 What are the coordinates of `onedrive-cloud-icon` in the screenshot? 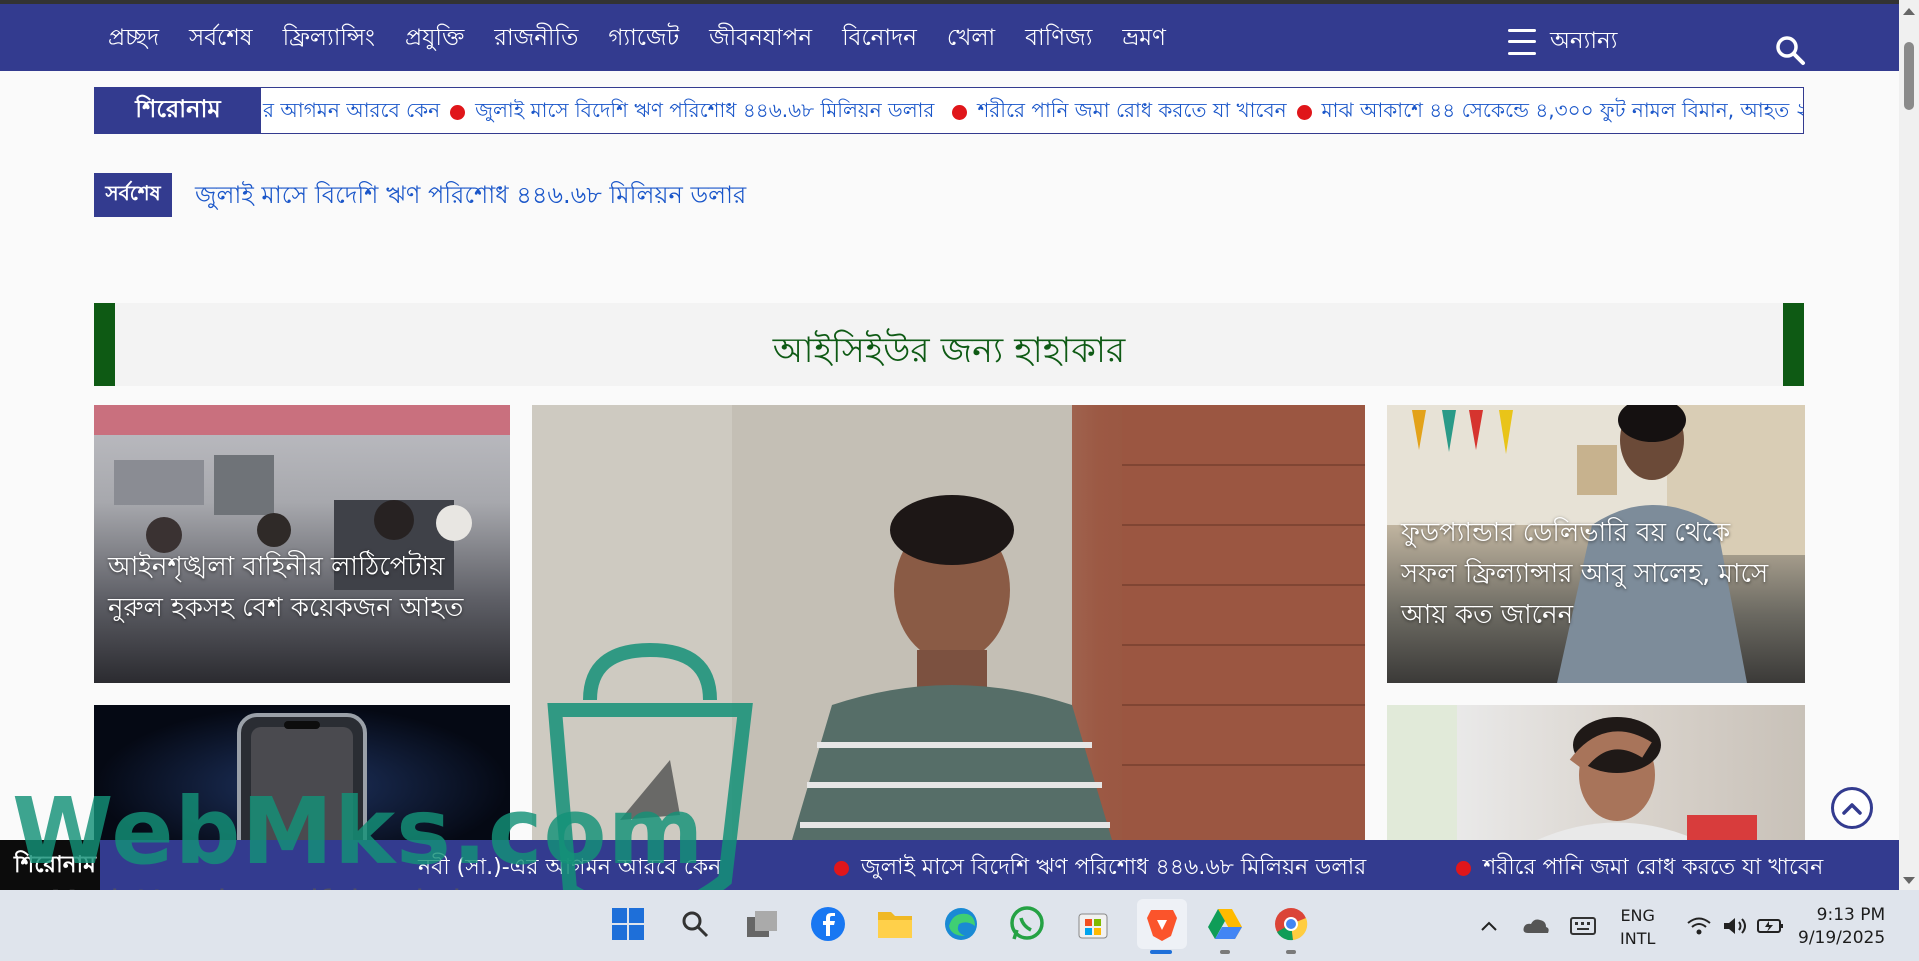 It's located at (1536, 925).